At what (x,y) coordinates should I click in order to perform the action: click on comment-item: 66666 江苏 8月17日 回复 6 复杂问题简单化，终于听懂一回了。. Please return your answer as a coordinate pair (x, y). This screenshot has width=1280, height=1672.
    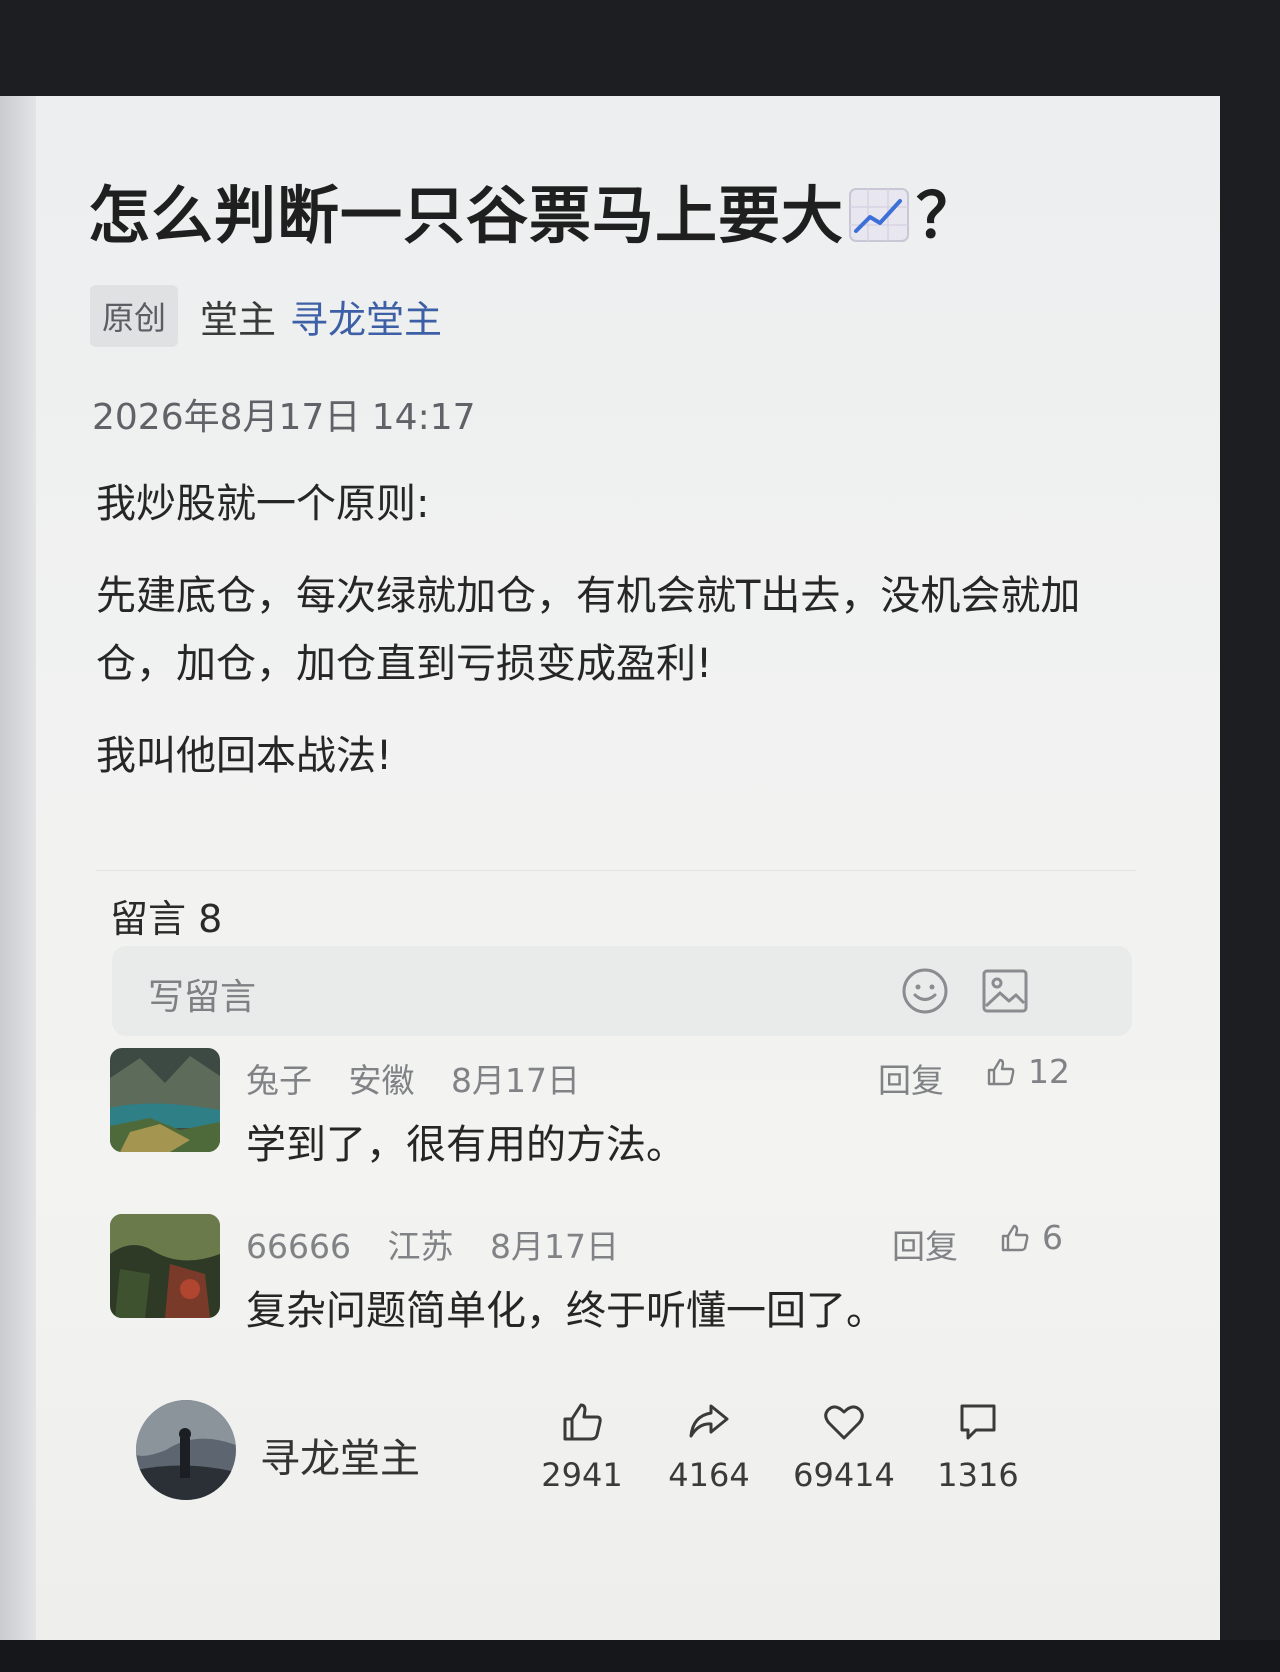
    Looking at the image, I should click on (630, 1274).